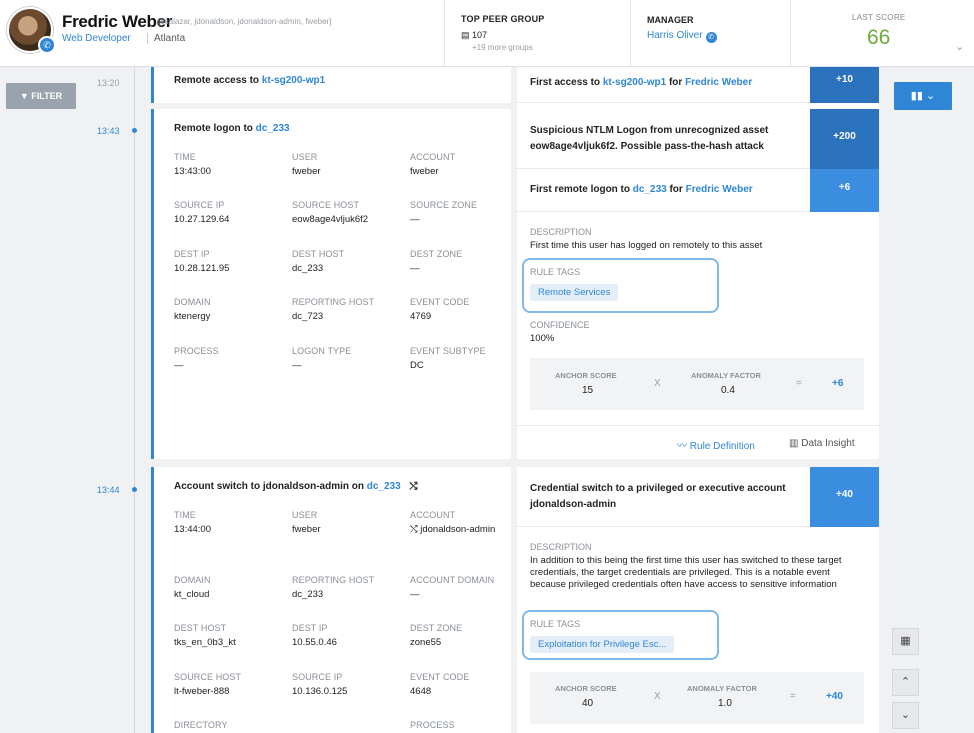 The height and width of the screenshot is (733, 974). What do you see at coordinates (192, 580) in the screenshot?
I see `field-label: DOMAIN` at bounding box center [192, 580].